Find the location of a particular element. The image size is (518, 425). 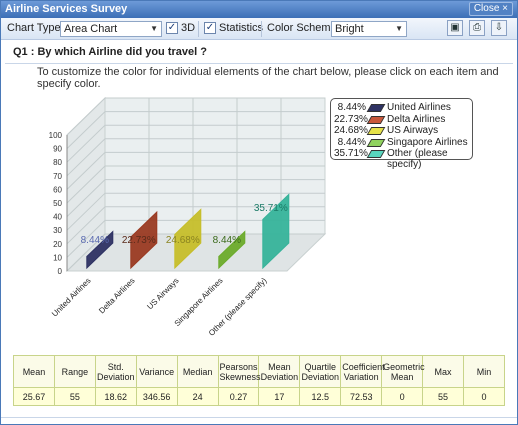

stats-value-cell: 0.27 is located at coordinates (238, 396).